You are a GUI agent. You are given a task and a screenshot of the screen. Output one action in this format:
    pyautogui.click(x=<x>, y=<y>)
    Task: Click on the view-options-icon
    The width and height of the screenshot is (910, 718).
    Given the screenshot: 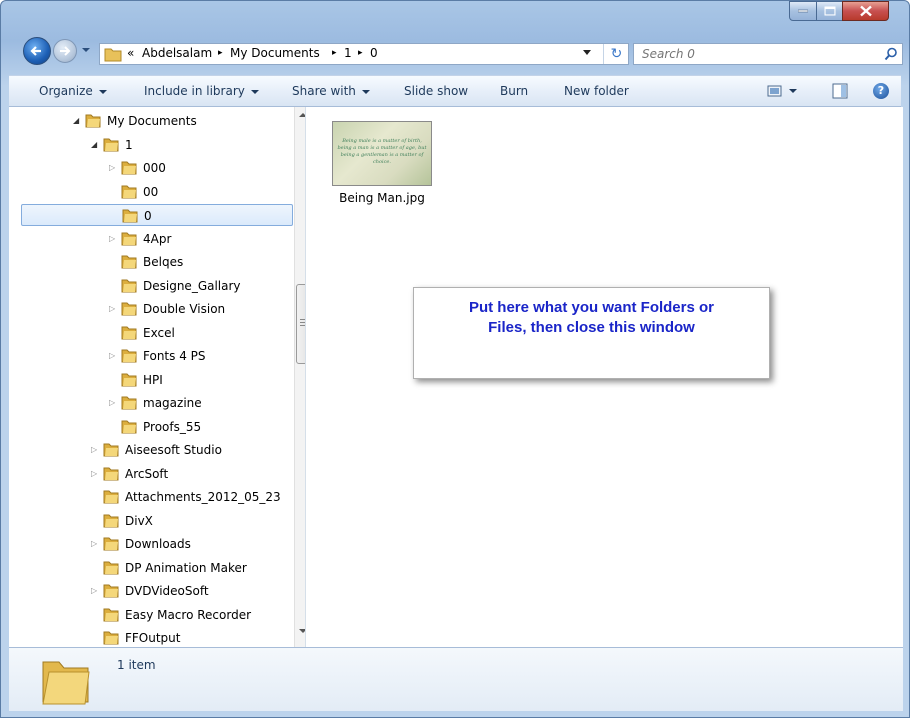 What is the action you would take?
    pyautogui.click(x=782, y=91)
    